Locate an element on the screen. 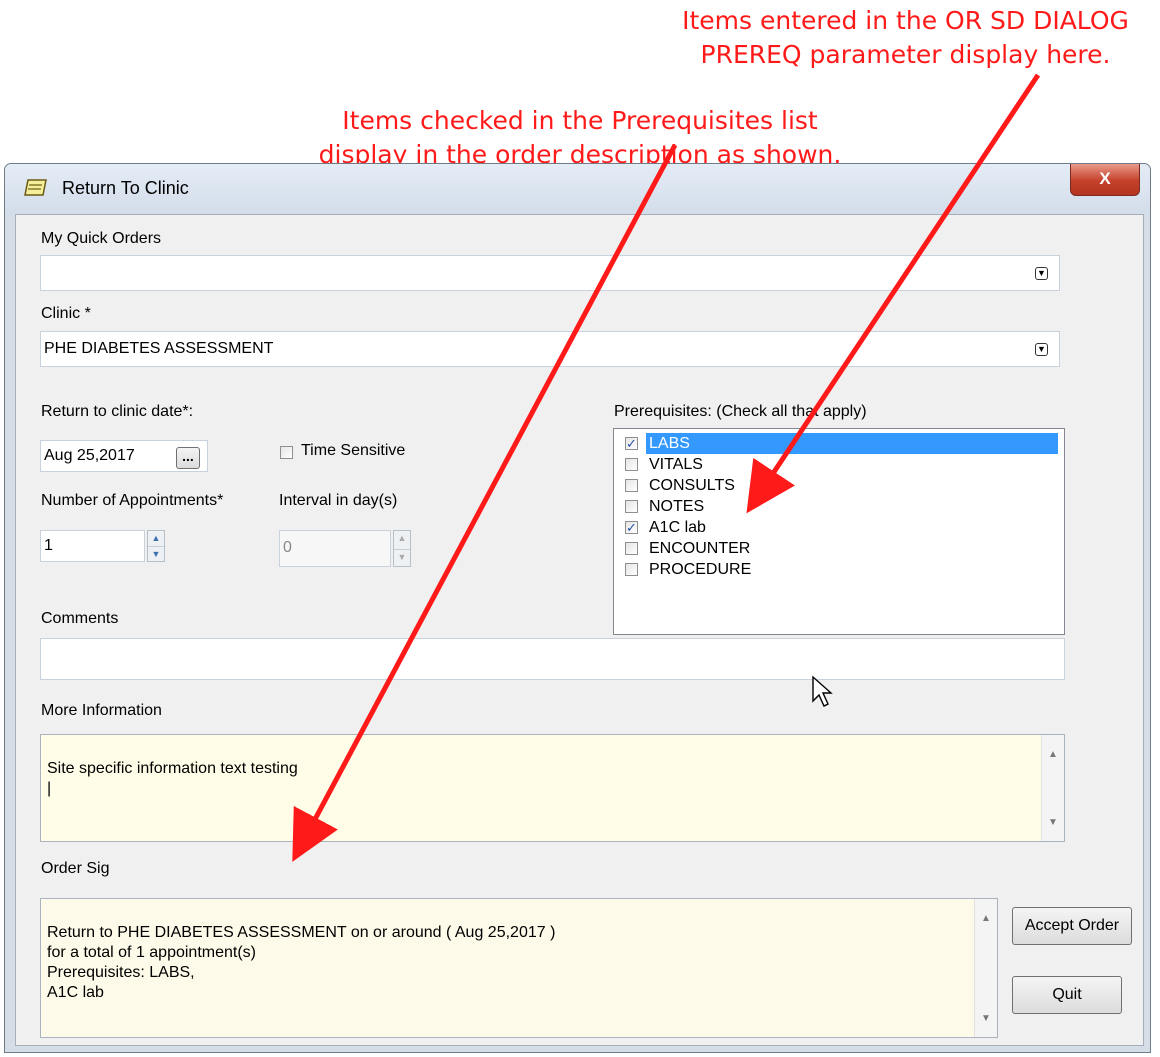 The height and width of the screenshot is (1057, 1160). more-info-scrollbar: ▲ ▼ is located at coordinates (1052, 788).